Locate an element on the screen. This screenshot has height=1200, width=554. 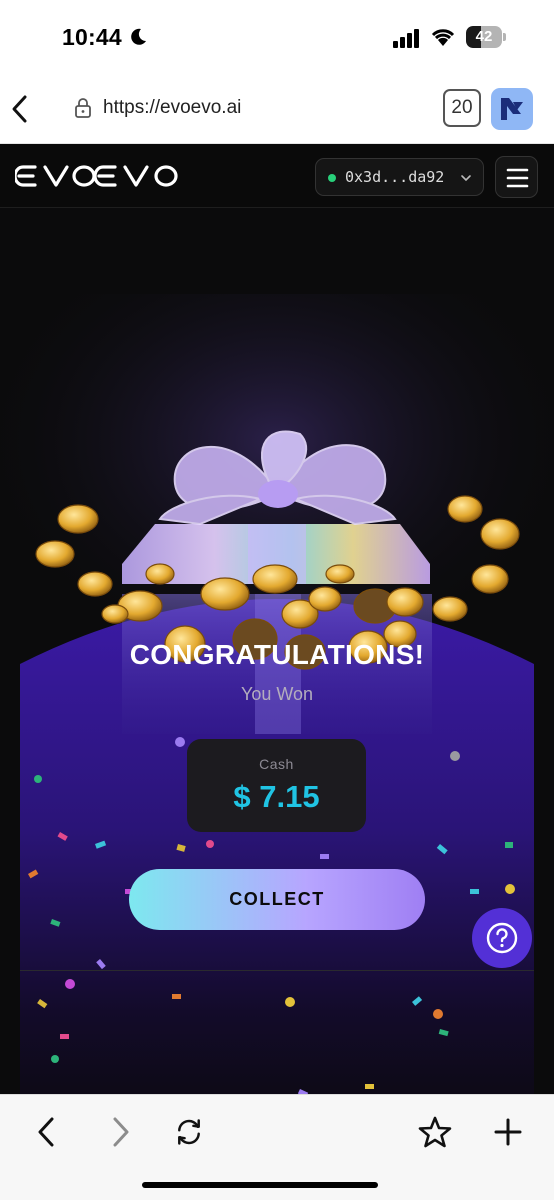
help-button is located at coordinates (502, 938).